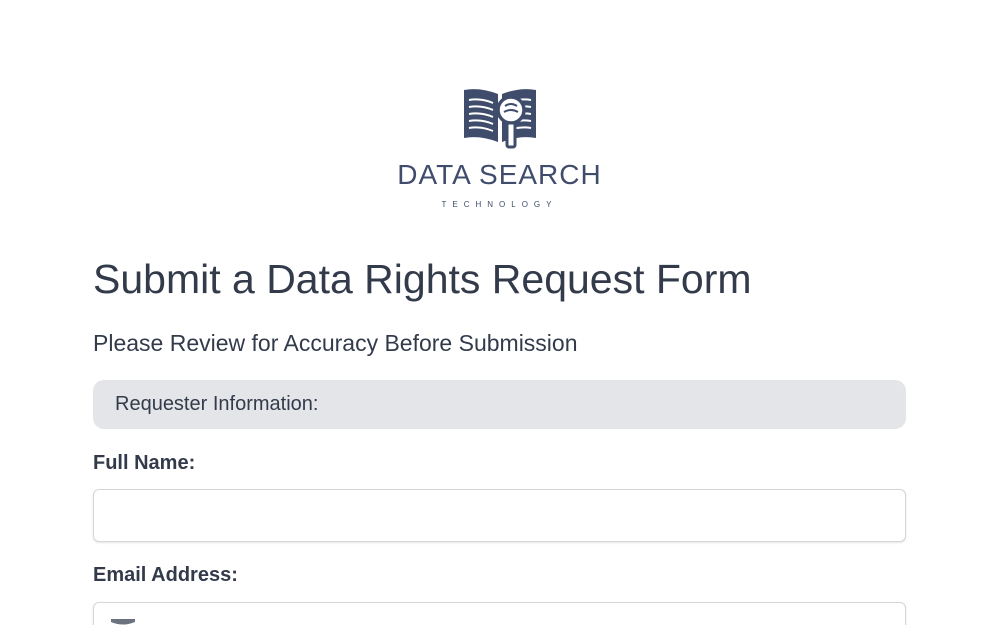 The width and height of the screenshot is (999, 625). What do you see at coordinates (499, 174) in the screenshot?
I see `logo-name: DATA SEARCH` at bounding box center [499, 174].